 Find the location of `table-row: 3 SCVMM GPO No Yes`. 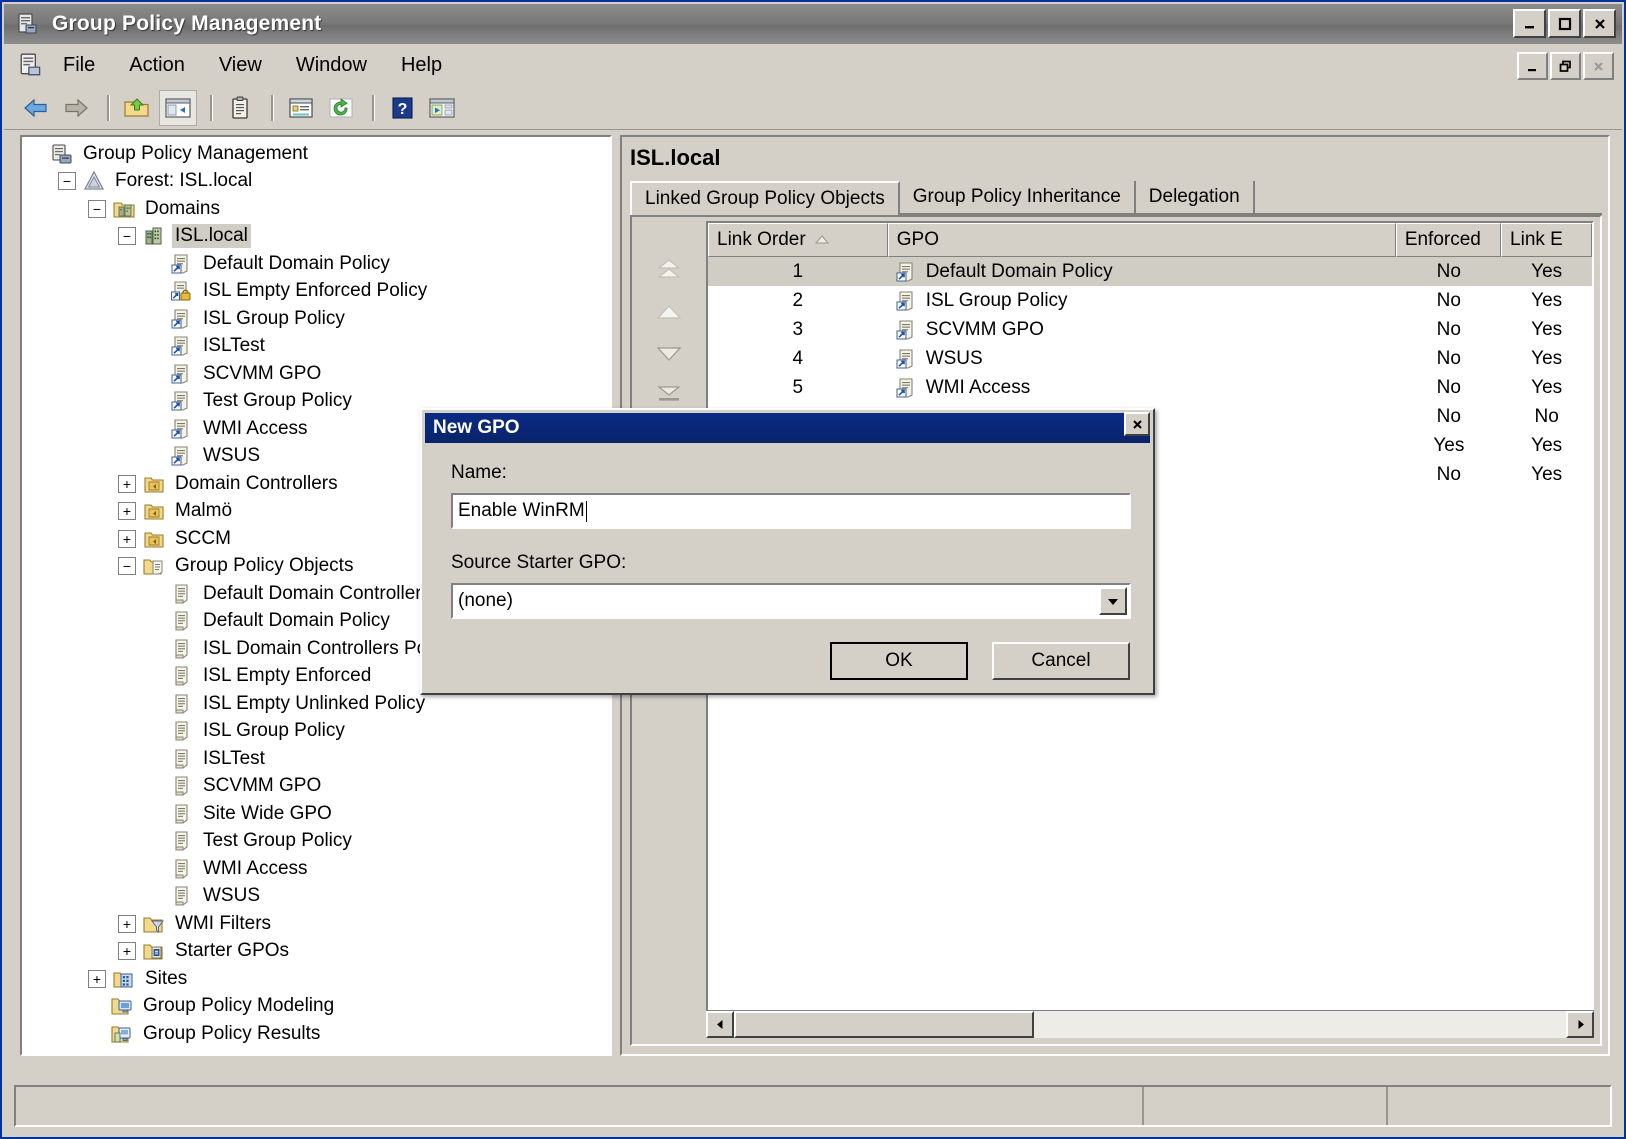

table-row: 3 SCVMM GPO No Yes is located at coordinates (1150, 329).